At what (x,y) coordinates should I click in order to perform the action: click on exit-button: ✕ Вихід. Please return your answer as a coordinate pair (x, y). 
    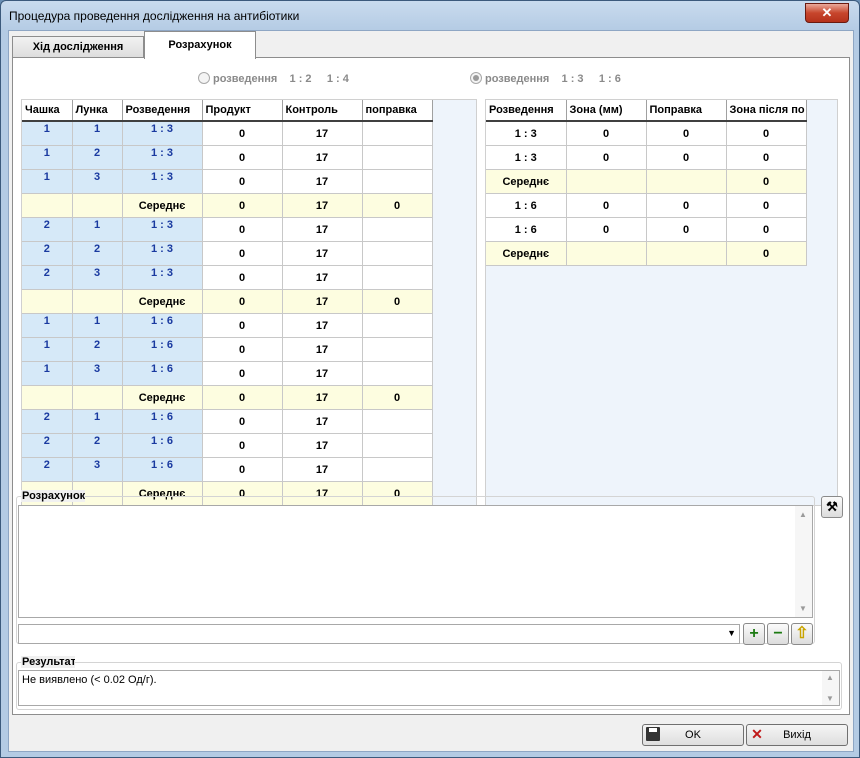
    Looking at the image, I should click on (797, 735).